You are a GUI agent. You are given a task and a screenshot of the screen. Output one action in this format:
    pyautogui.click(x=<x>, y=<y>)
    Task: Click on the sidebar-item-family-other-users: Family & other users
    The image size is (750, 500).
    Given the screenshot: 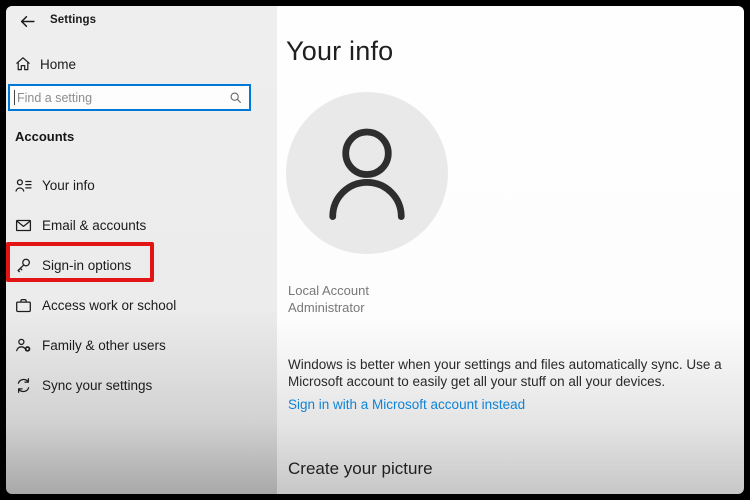 What is the action you would take?
    pyautogui.click(x=141, y=345)
    